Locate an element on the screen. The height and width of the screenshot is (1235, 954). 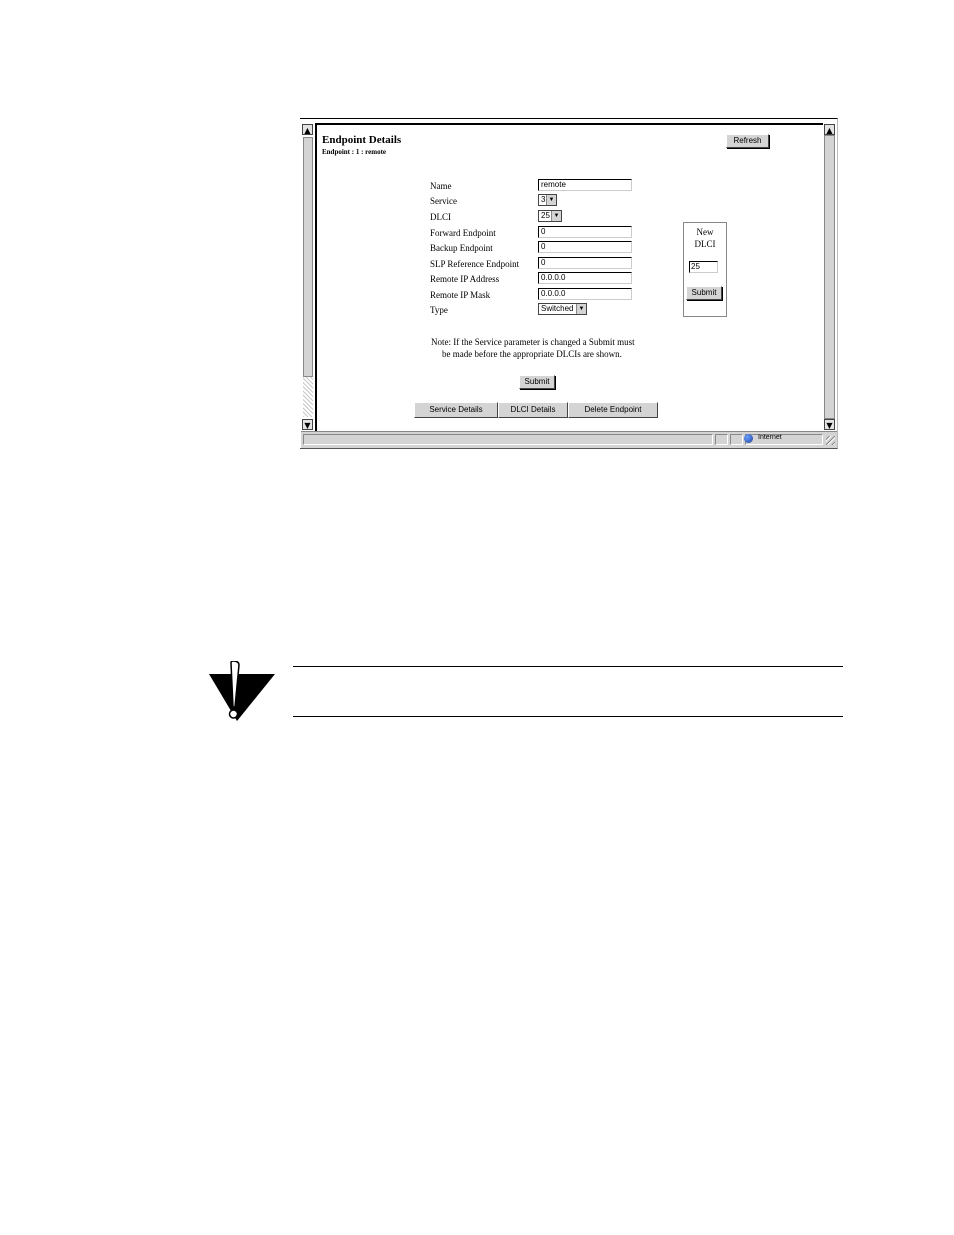
name-input: remote is located at coordinates (585, 185).